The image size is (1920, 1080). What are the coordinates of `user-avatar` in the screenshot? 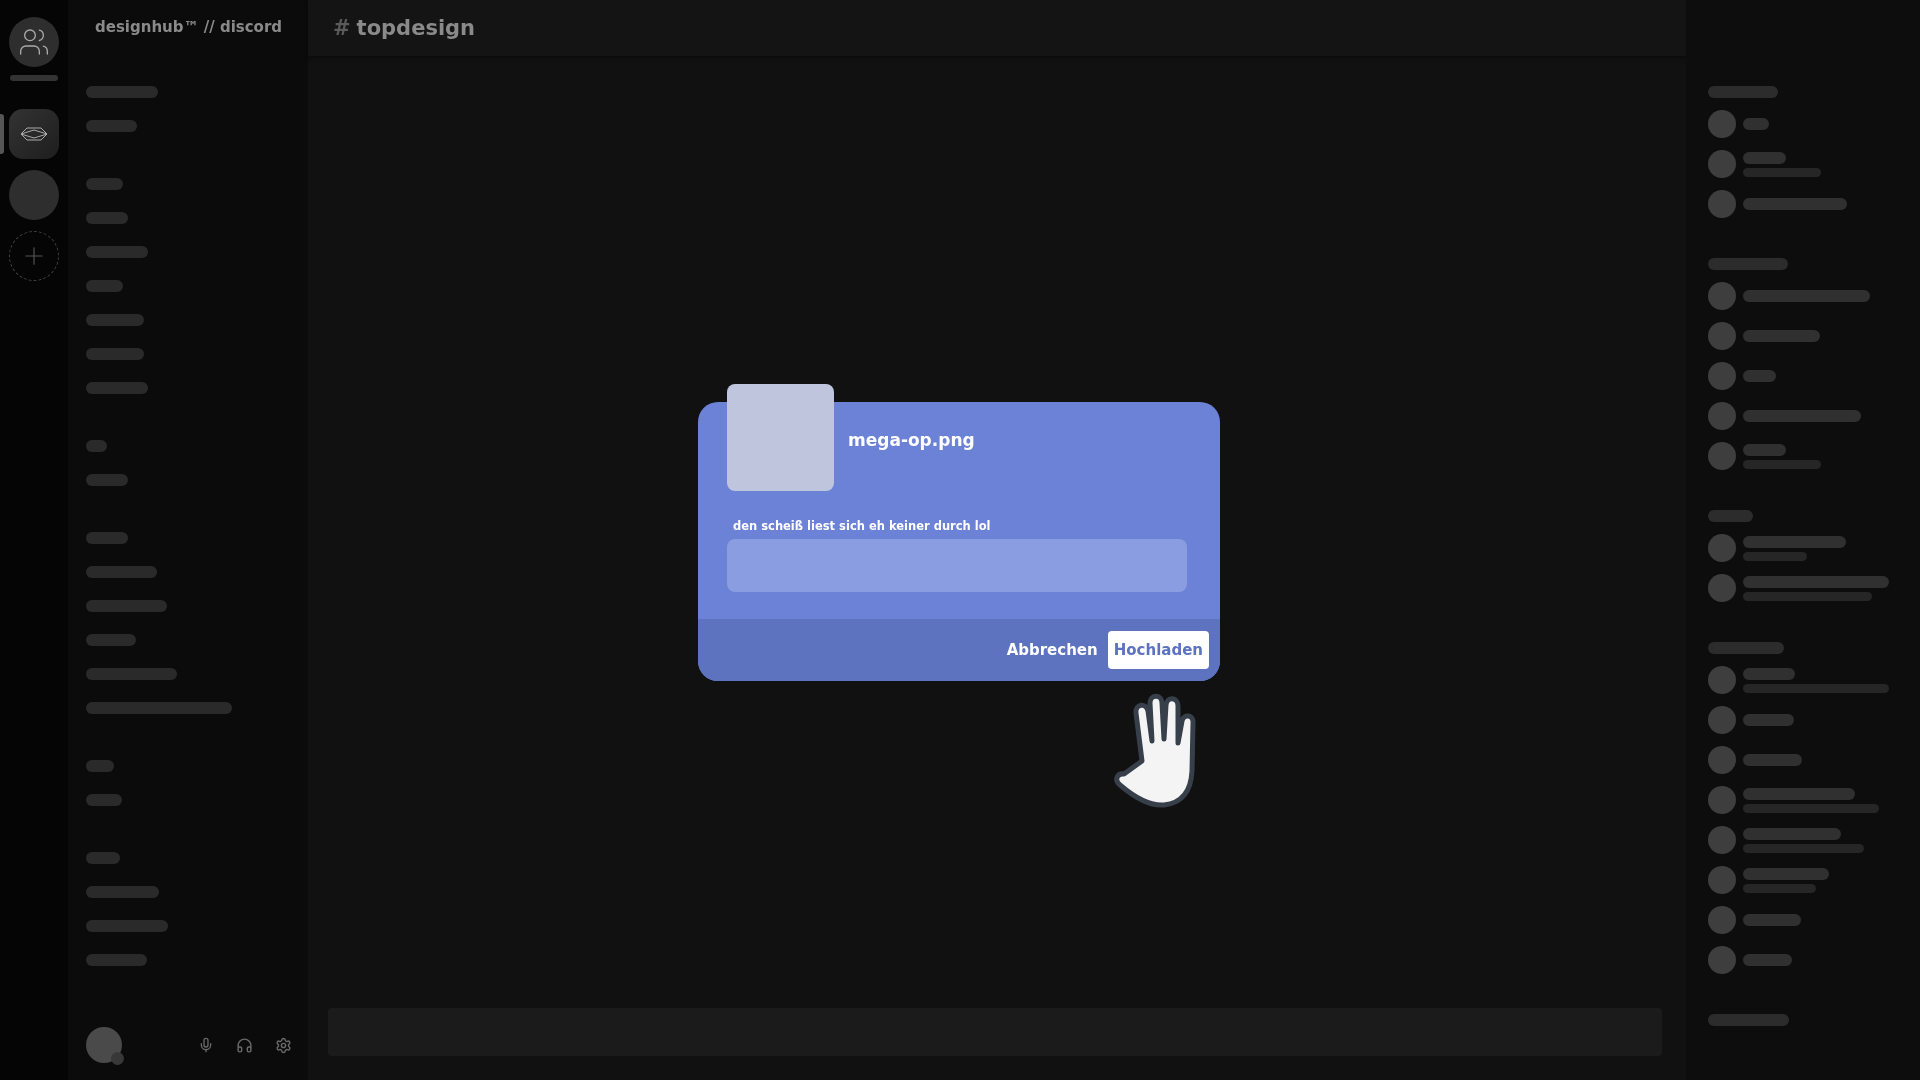 It's located at (104, 1045).